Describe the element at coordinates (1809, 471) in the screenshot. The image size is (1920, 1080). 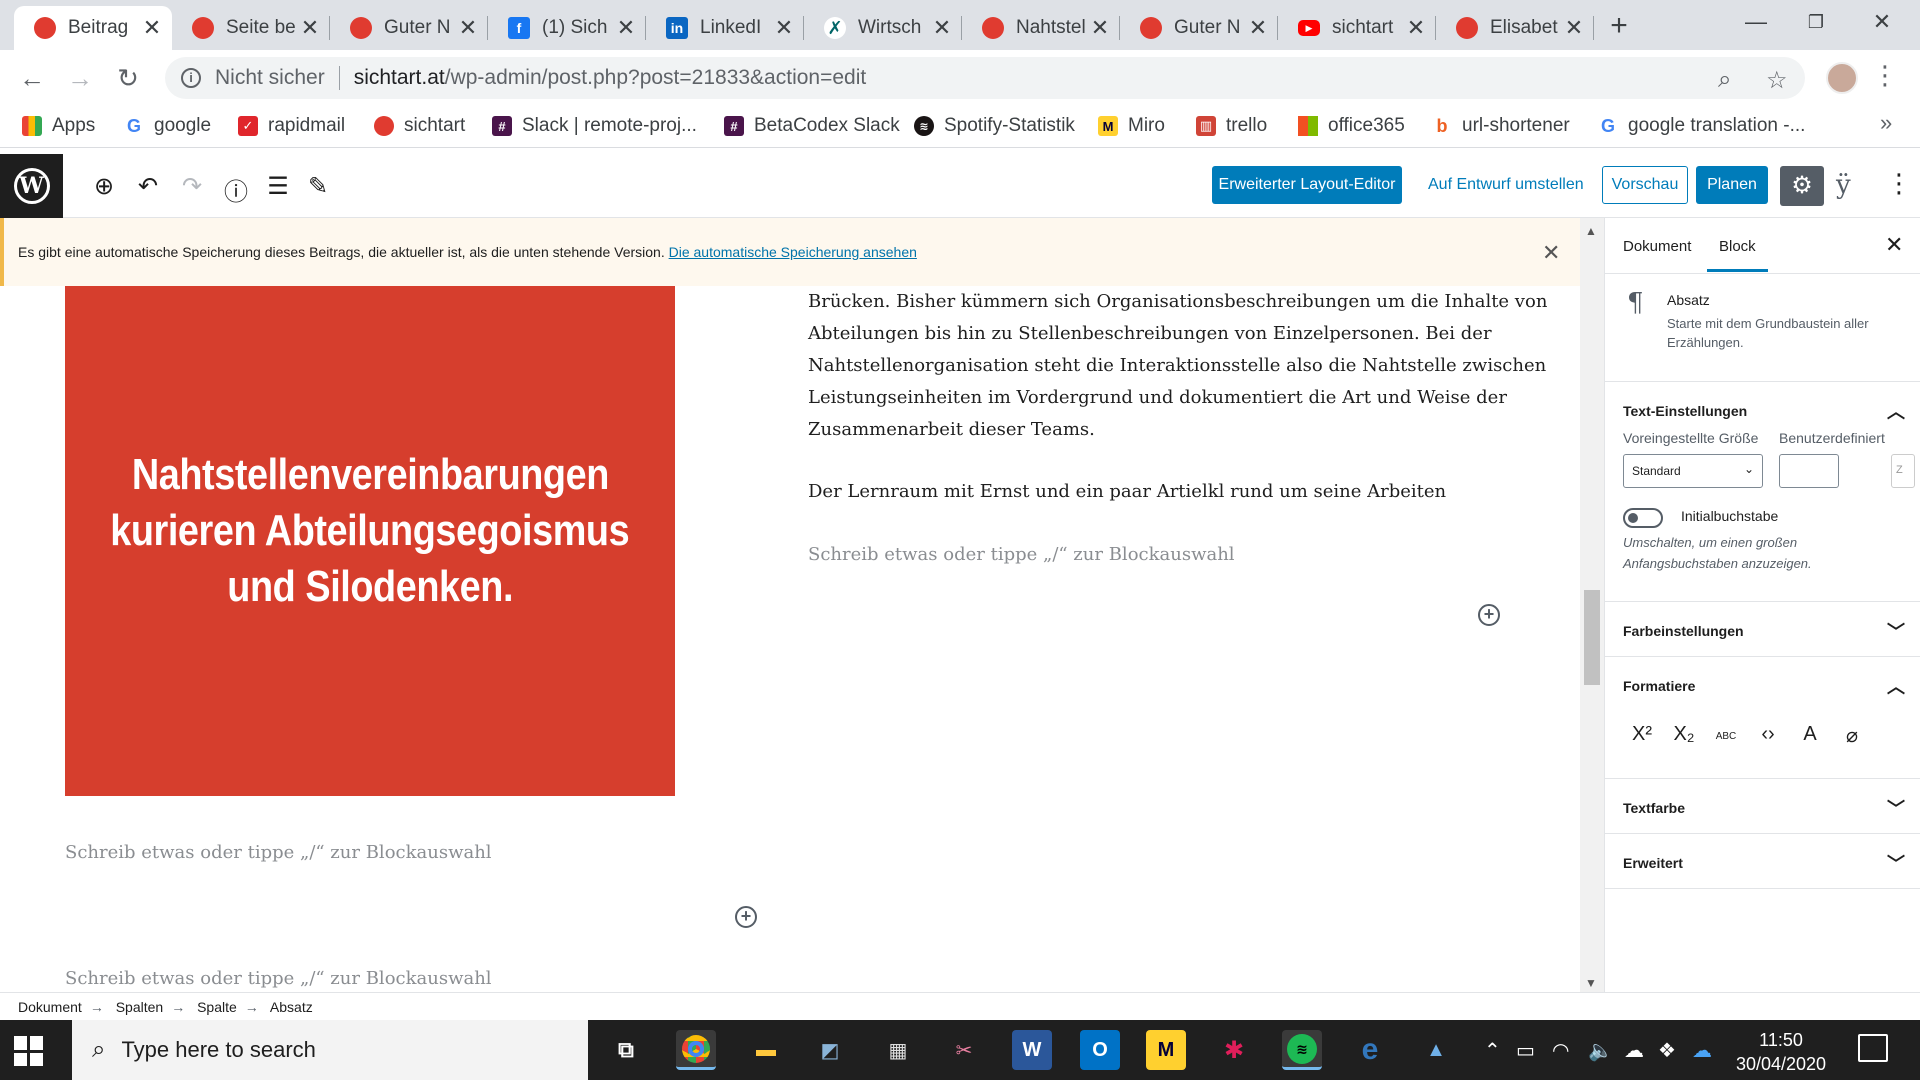
I see `custom-size-input` at that location.